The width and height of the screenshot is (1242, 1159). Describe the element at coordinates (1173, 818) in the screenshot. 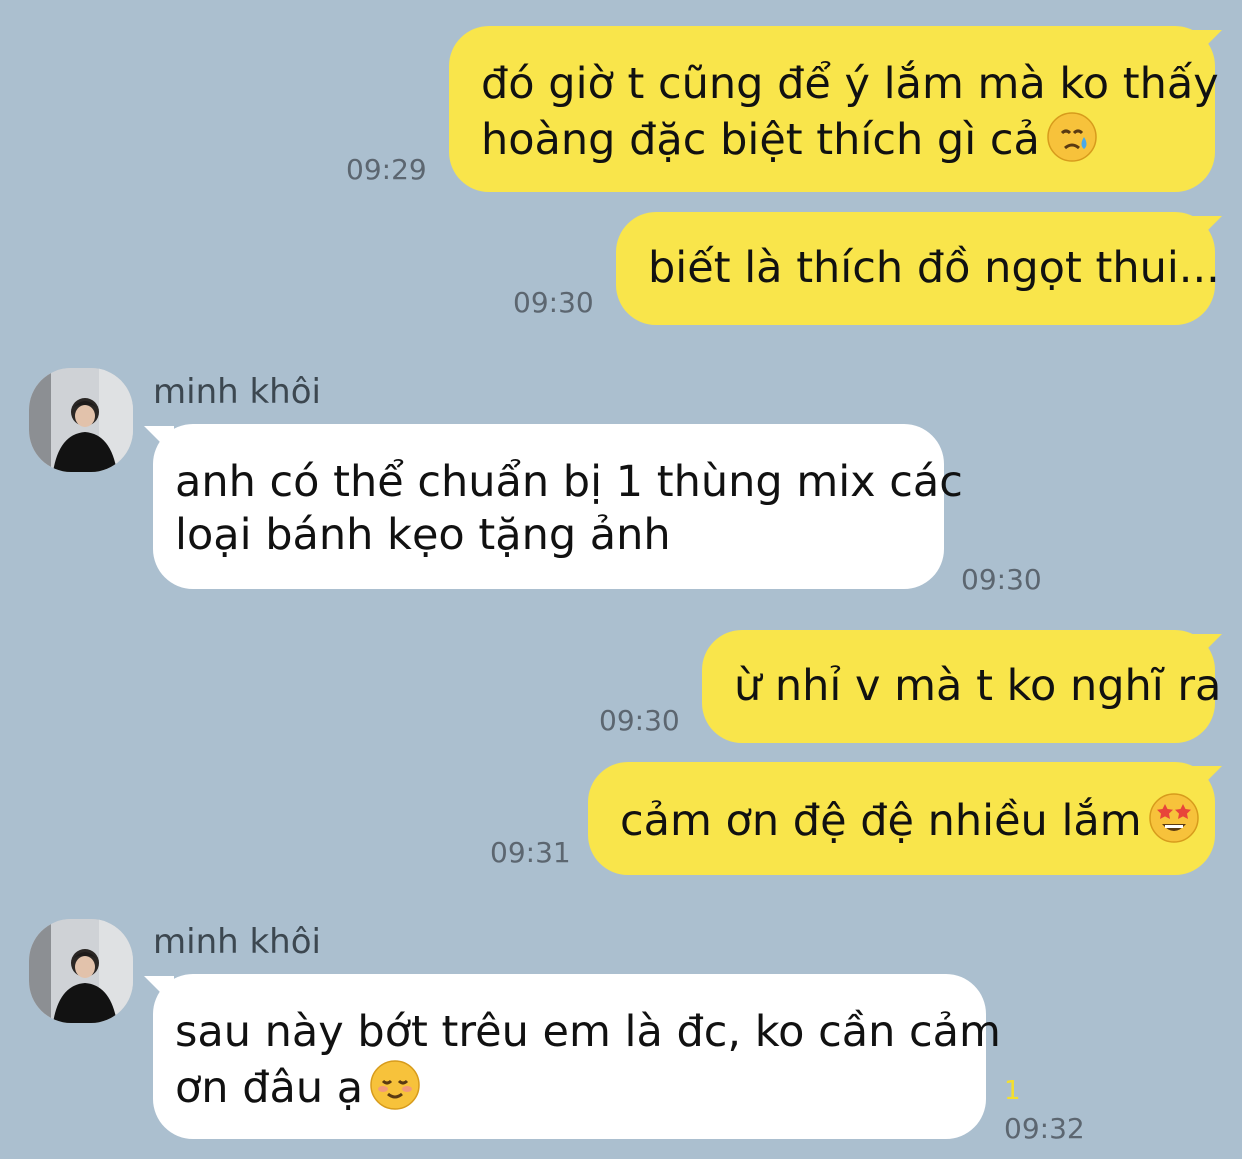

I see `star-struck-emoji` at that location.